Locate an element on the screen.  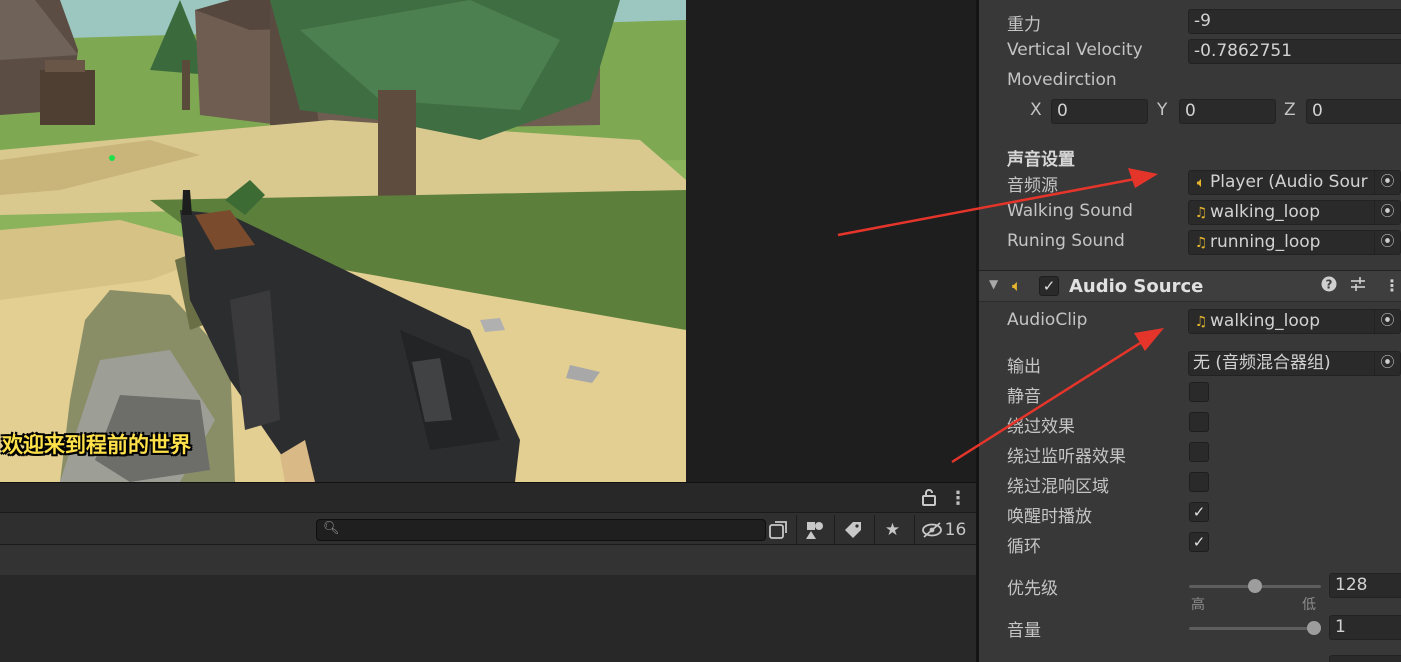
priority-slider-thumb is located at coordinates (1255, 586).